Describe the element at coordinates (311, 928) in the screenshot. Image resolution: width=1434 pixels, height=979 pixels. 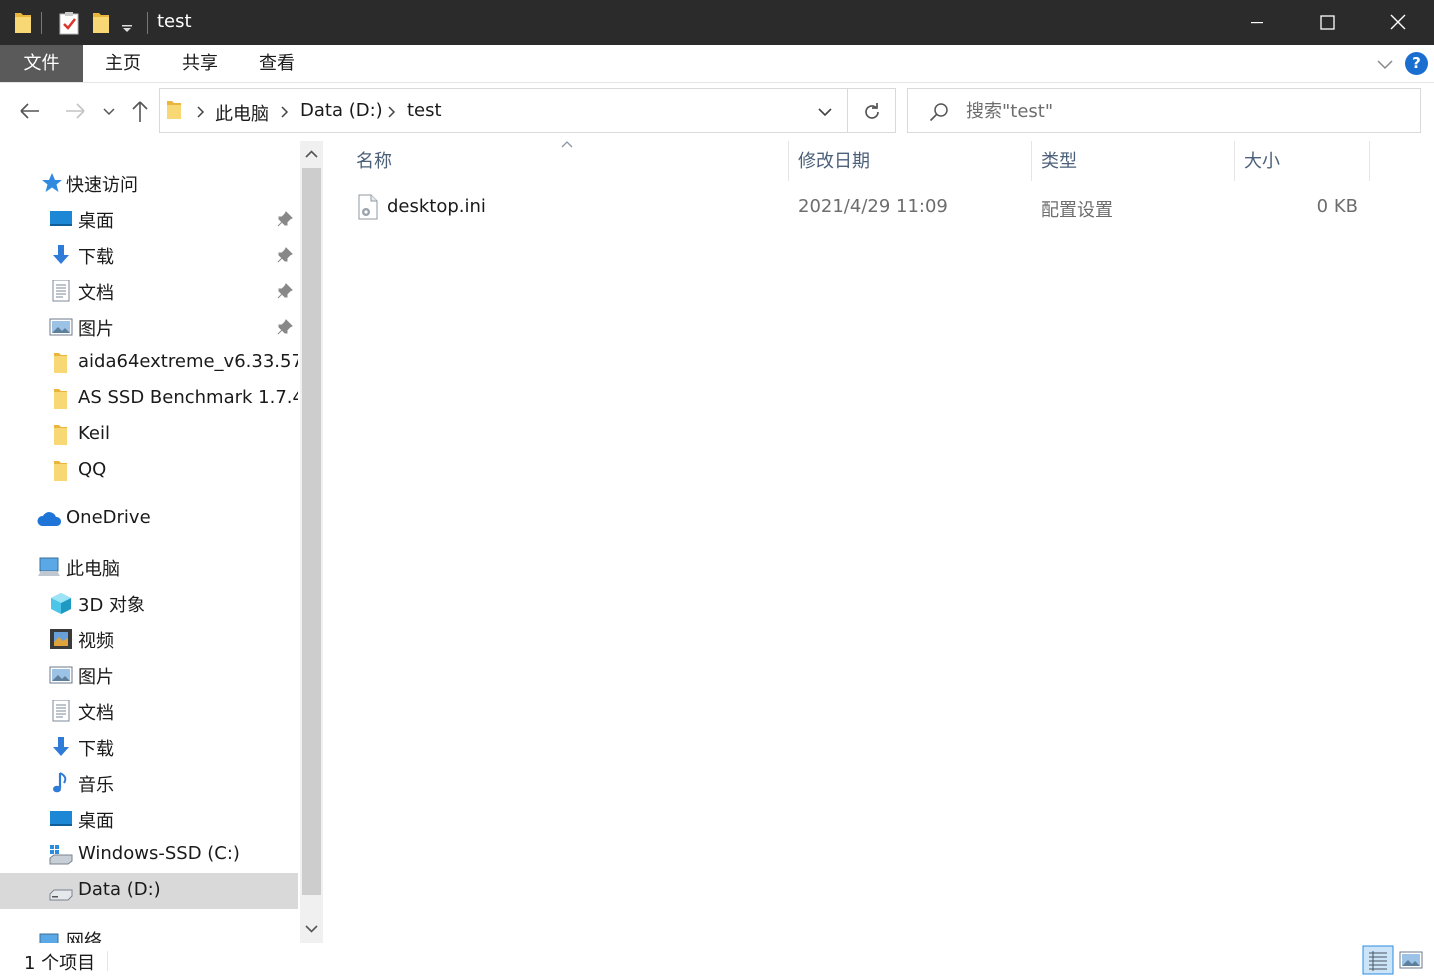
I see `scroll-down-icon` at that location.